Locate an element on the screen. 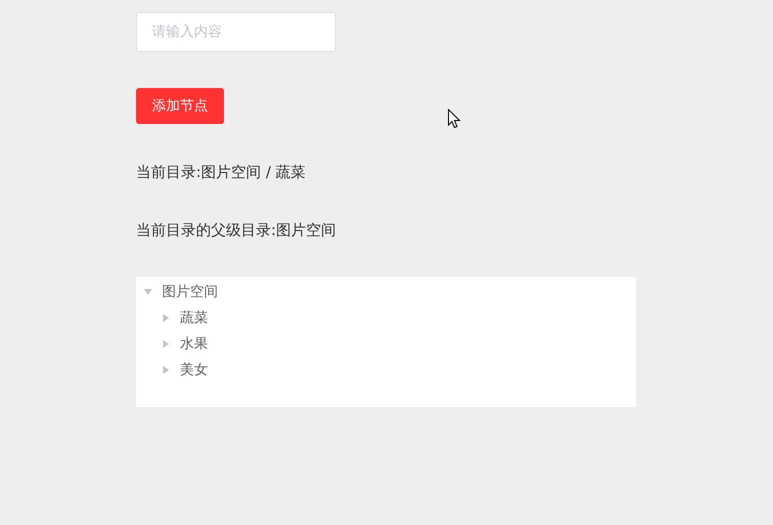 Image resolution: width=773 pixels, height=525 pixels. cursor-icon is located at coordinates (454, 119).